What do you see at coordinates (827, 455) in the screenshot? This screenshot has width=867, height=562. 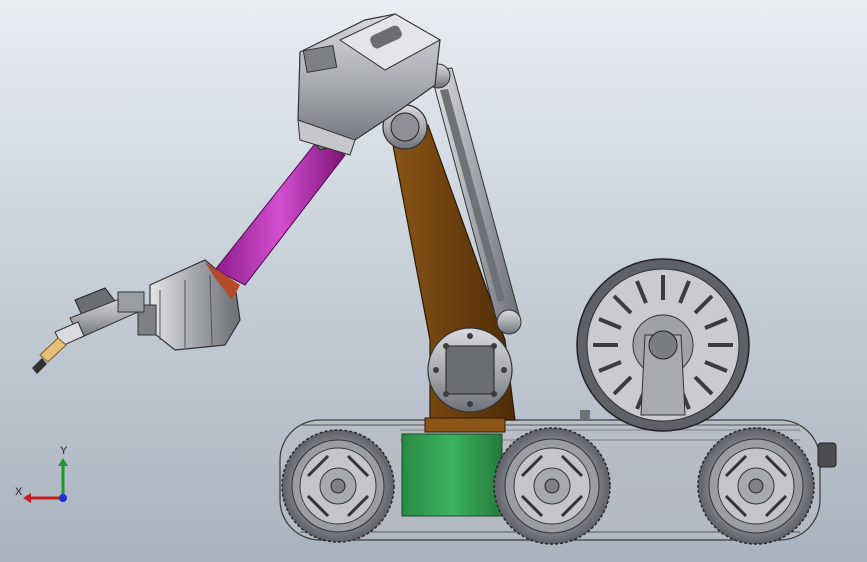 I see `rear-motor` at bounding box center [827, 455].